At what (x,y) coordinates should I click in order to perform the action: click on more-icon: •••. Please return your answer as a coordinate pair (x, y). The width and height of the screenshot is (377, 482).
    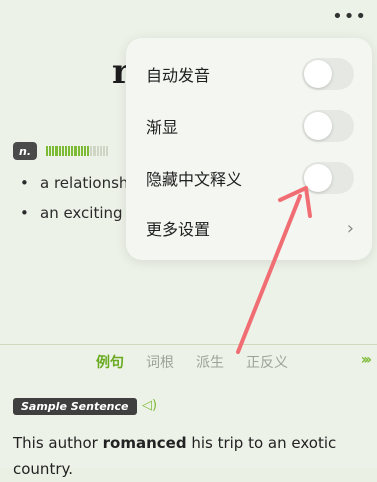
    Looking at the image, I should click on (349, 17).